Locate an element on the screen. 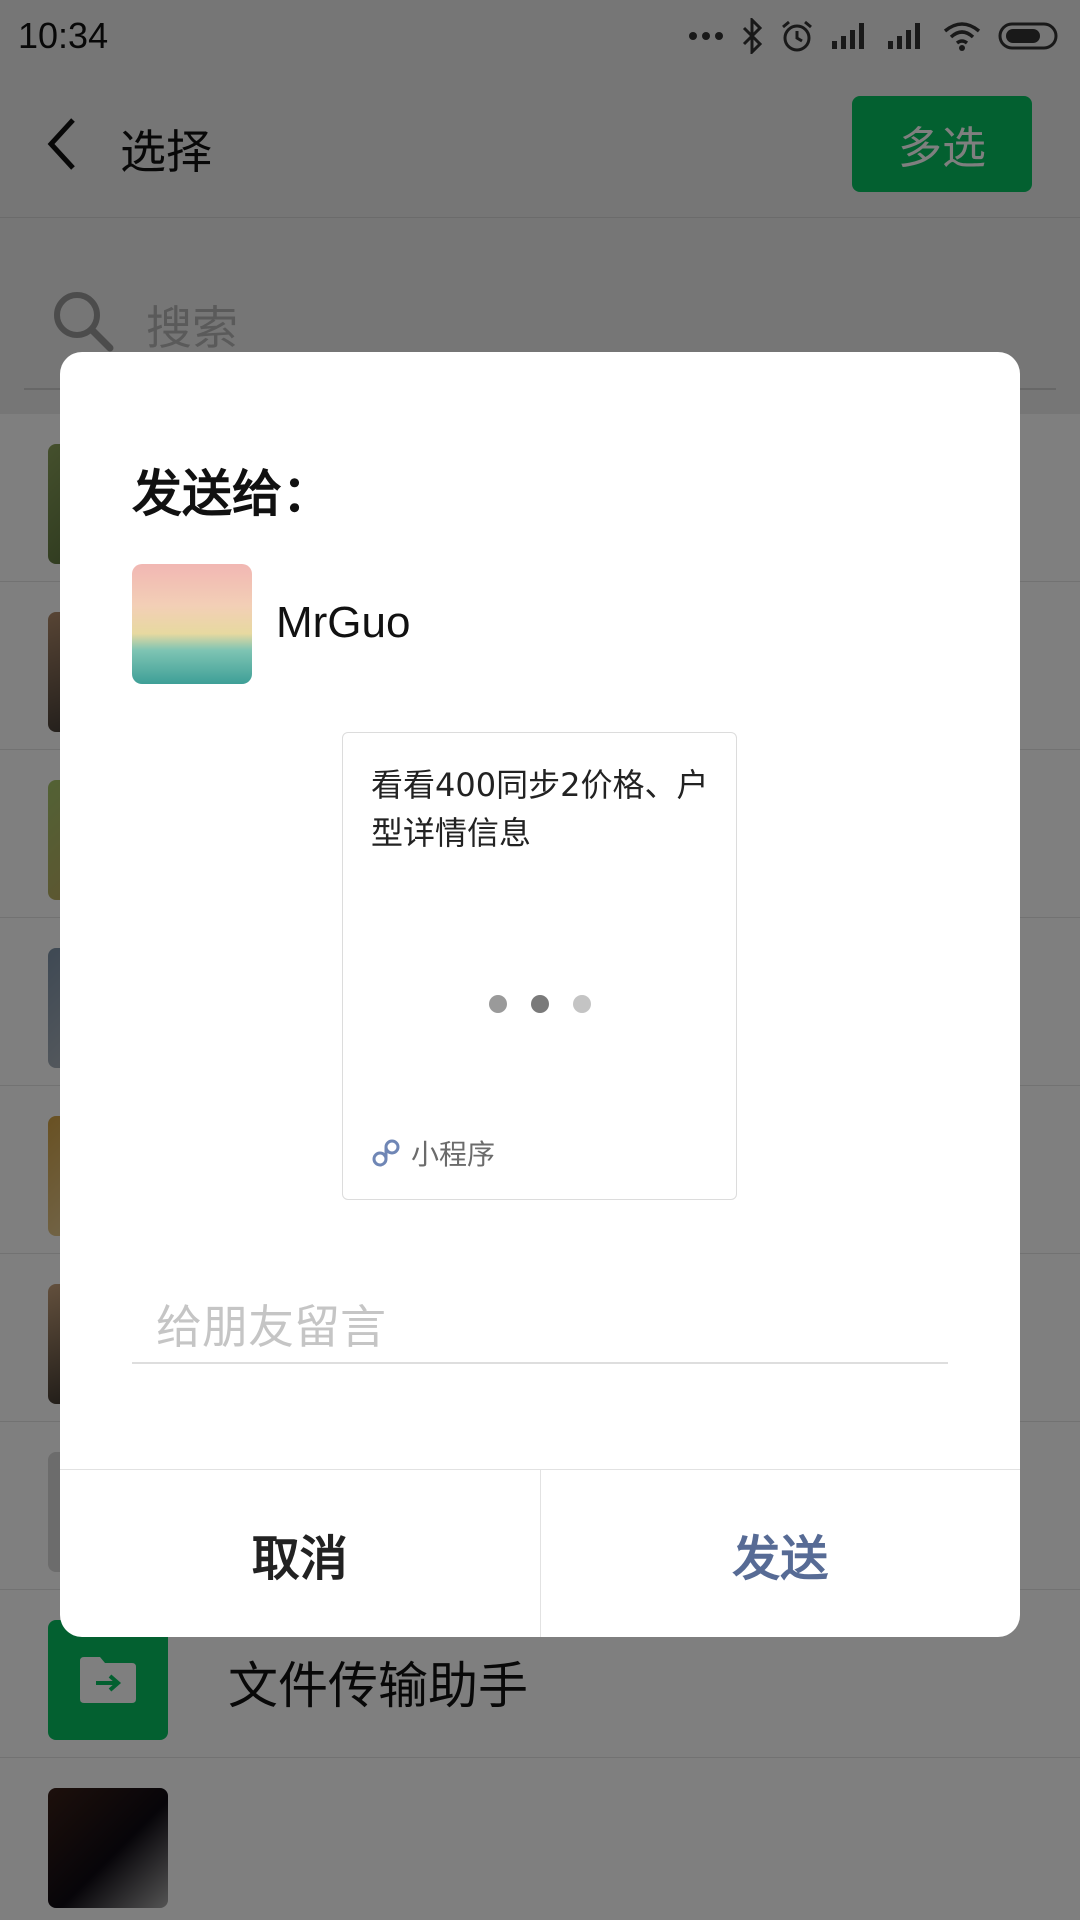 The image size is (1080, 1920). mini-program-icon is located at coordinates (386, 1153).